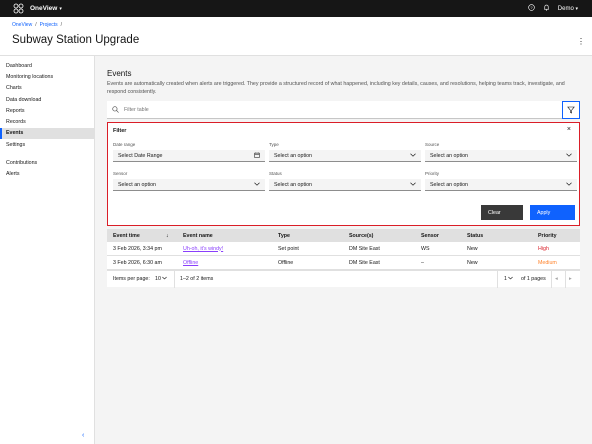 This screenshot has width=592, height=444. What do you see at coordinates (60, 9) in the screenshot?
I see `app-switcher-chevron-icon: ▾` at bounding box center [60, 9].